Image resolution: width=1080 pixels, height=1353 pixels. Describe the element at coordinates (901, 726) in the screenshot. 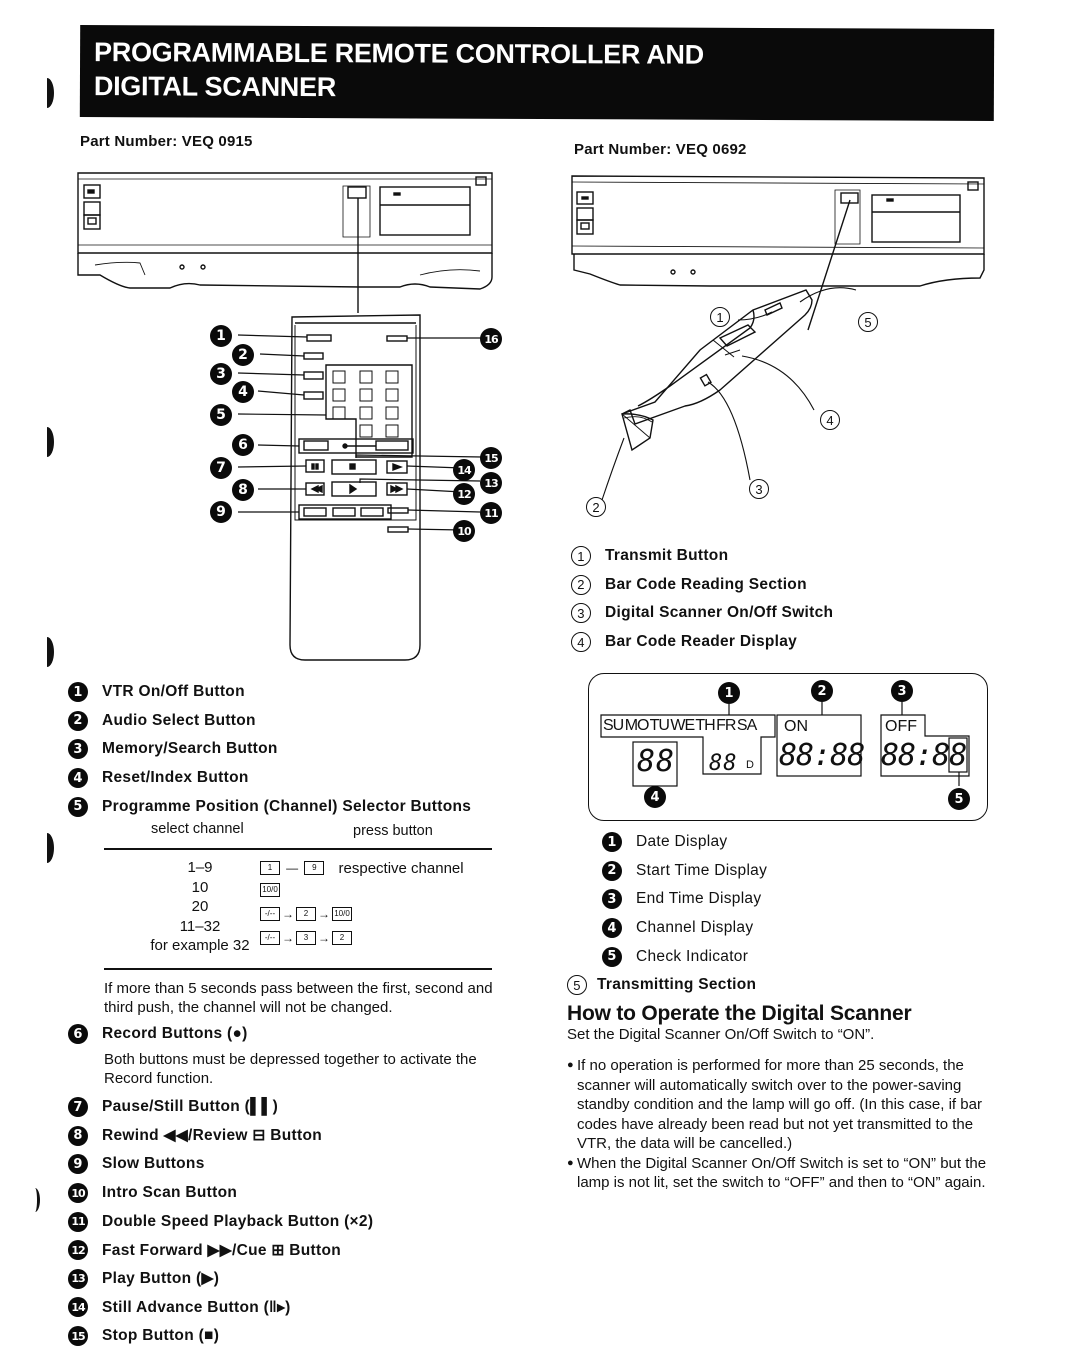

I see `off-label: OFF` at that location.